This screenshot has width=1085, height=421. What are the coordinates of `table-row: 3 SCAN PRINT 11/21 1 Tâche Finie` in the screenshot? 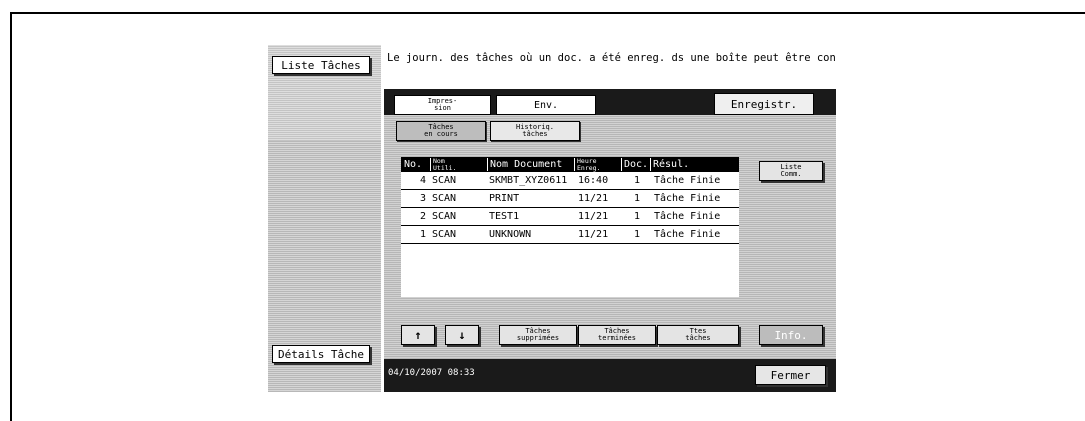 It's located at (570, 199).